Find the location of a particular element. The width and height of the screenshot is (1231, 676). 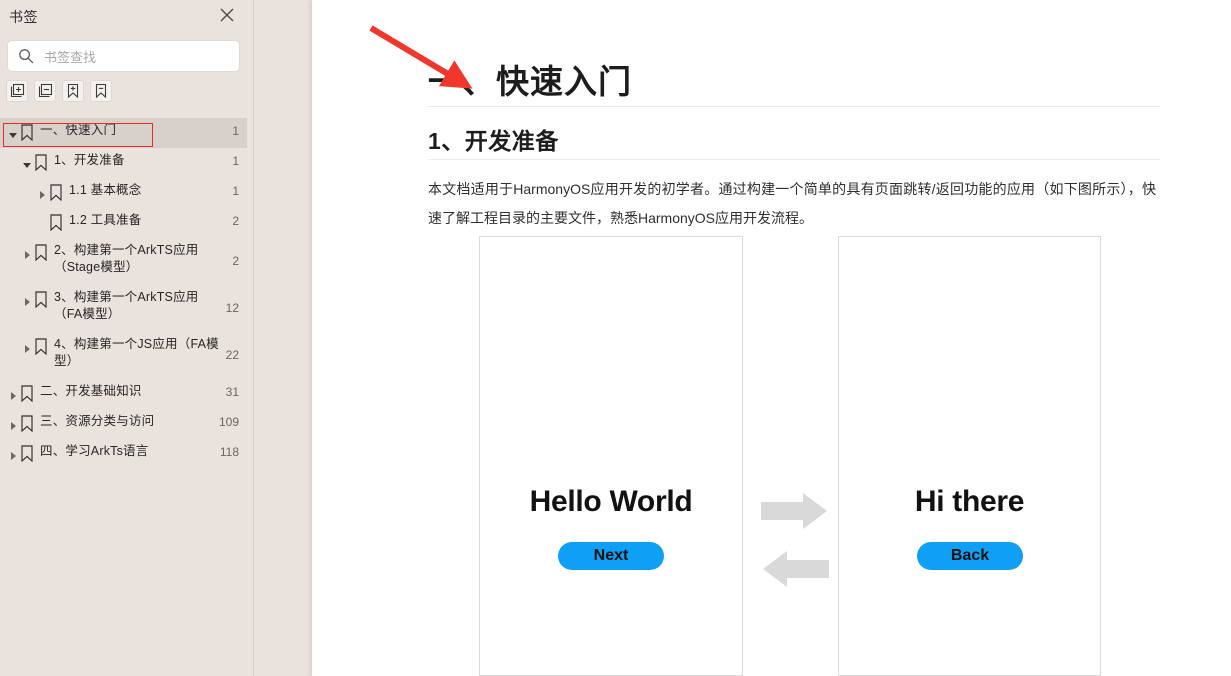

panel-gutter is located at coordinates (283, 338).